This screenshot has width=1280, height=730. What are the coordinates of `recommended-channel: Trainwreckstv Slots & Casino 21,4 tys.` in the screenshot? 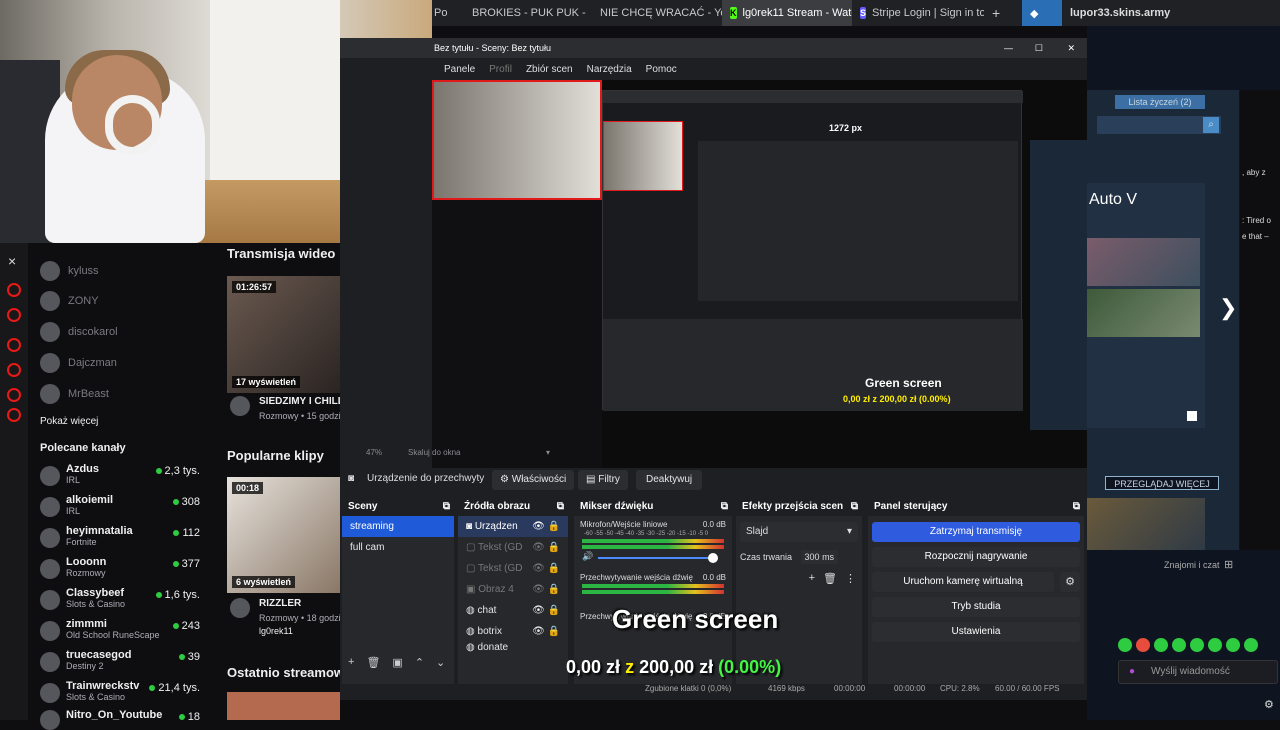 It's located at (125, 691).